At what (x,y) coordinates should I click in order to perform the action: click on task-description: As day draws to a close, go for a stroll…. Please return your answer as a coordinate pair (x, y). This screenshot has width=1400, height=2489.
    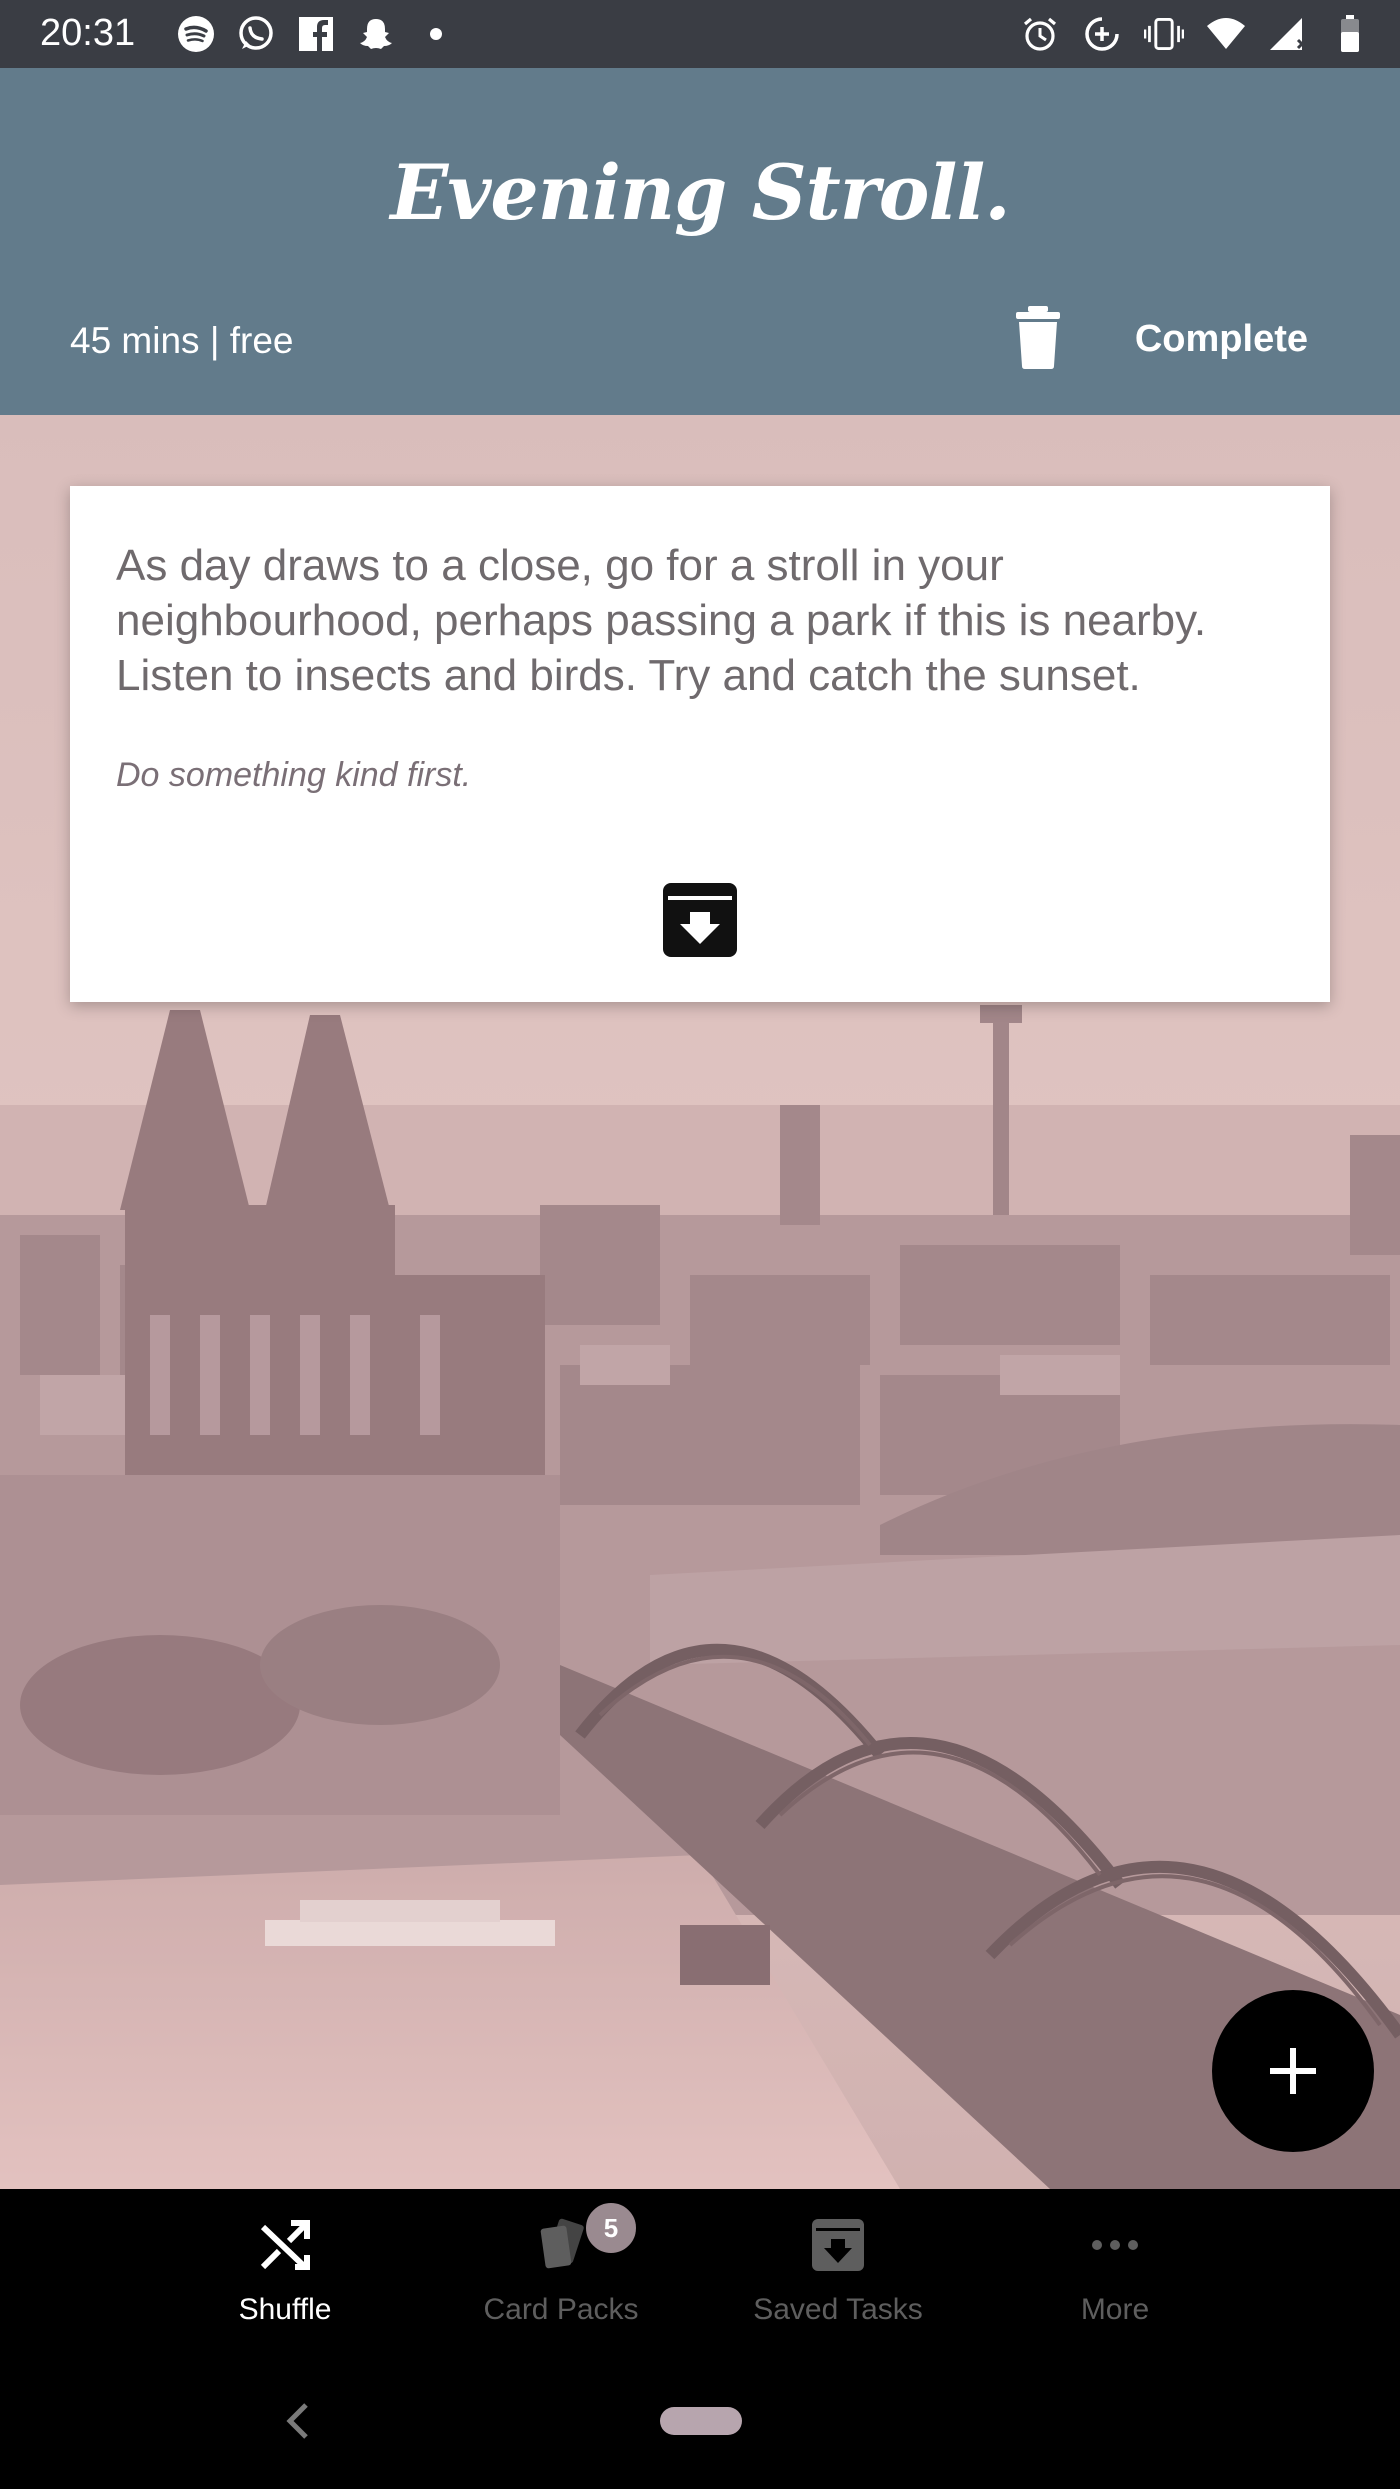
    Looking at the image, I should click on (661, 620).